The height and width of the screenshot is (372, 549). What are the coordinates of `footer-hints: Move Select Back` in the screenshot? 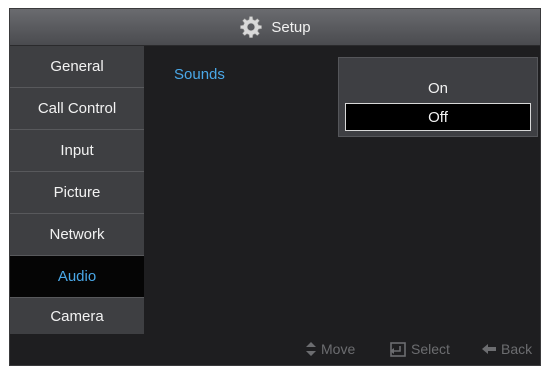 It's located at (275, 349).